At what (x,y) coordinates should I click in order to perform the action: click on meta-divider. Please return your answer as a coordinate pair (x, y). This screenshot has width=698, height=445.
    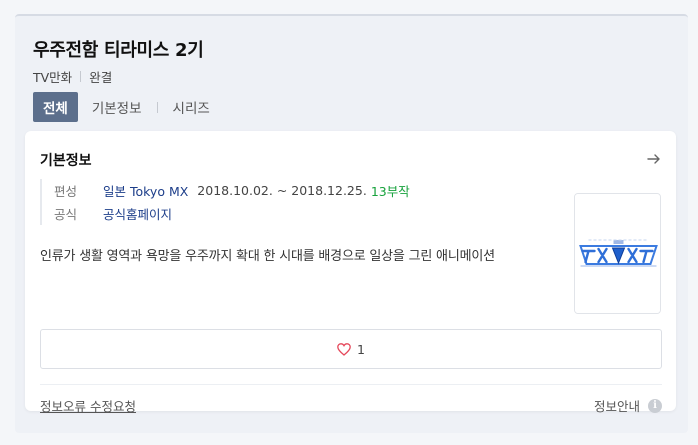
    Looking at the image, I should click on (81, 76).